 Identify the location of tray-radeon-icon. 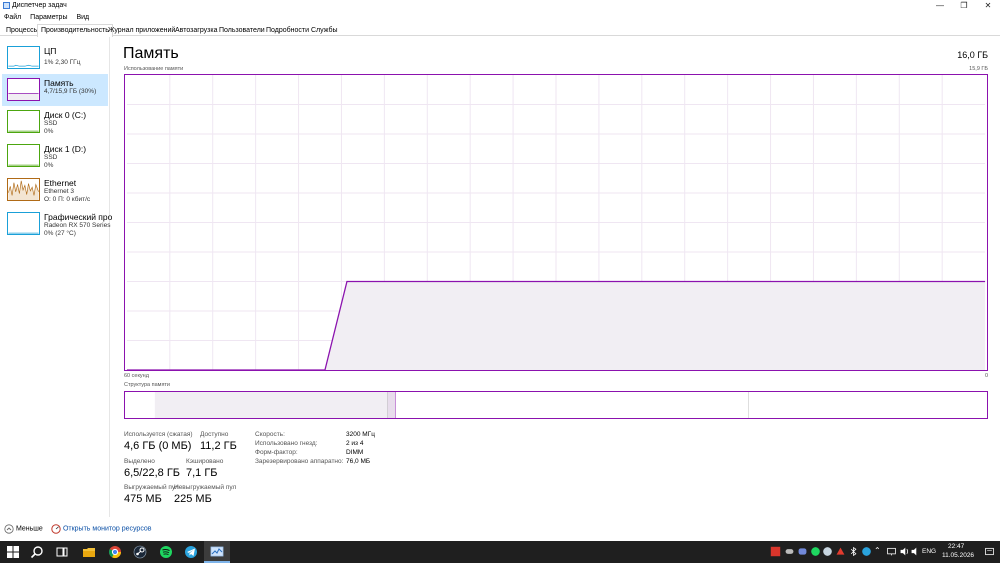
(840, 551).